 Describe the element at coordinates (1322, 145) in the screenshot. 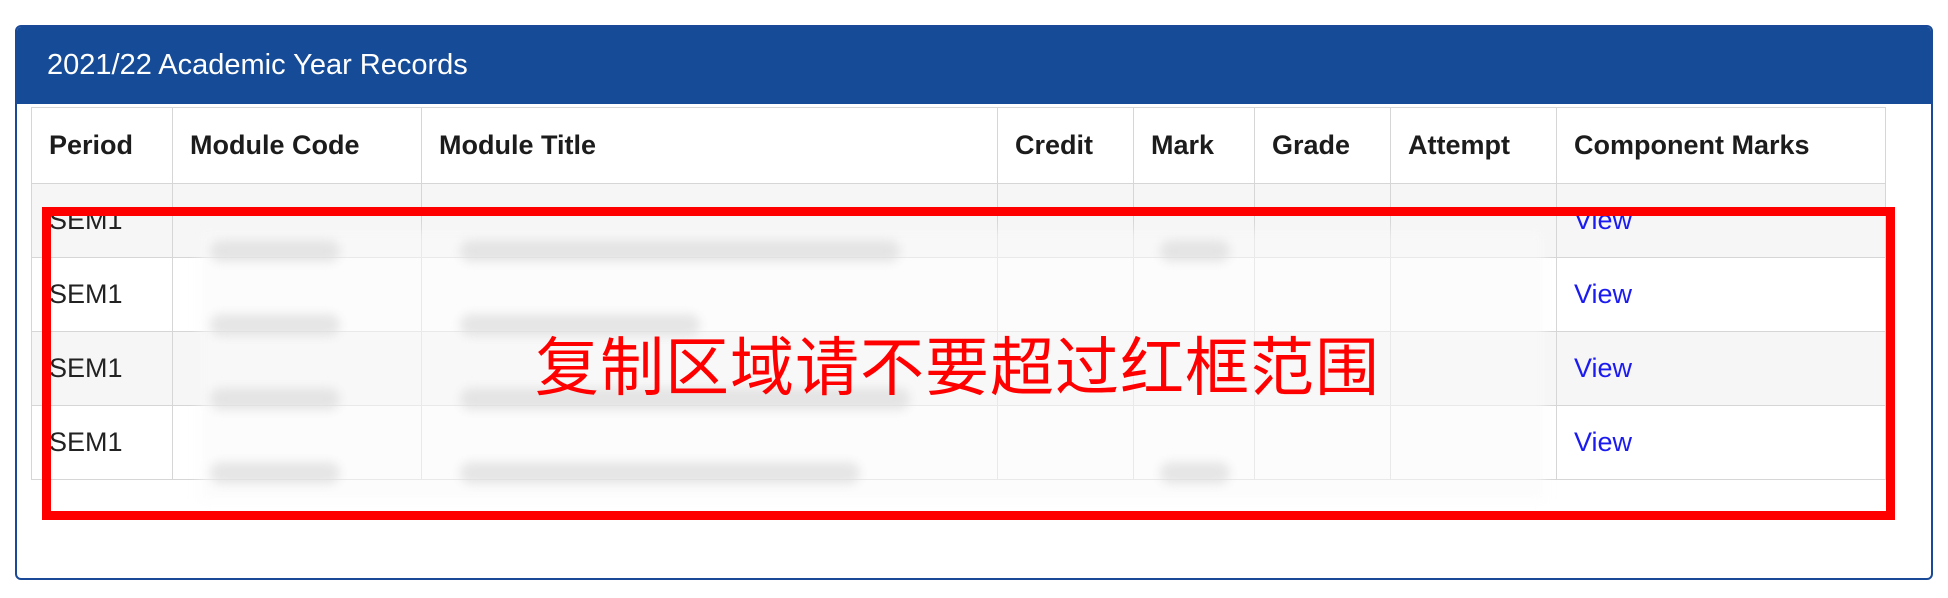

I see `header-grade: Grade` at that location.